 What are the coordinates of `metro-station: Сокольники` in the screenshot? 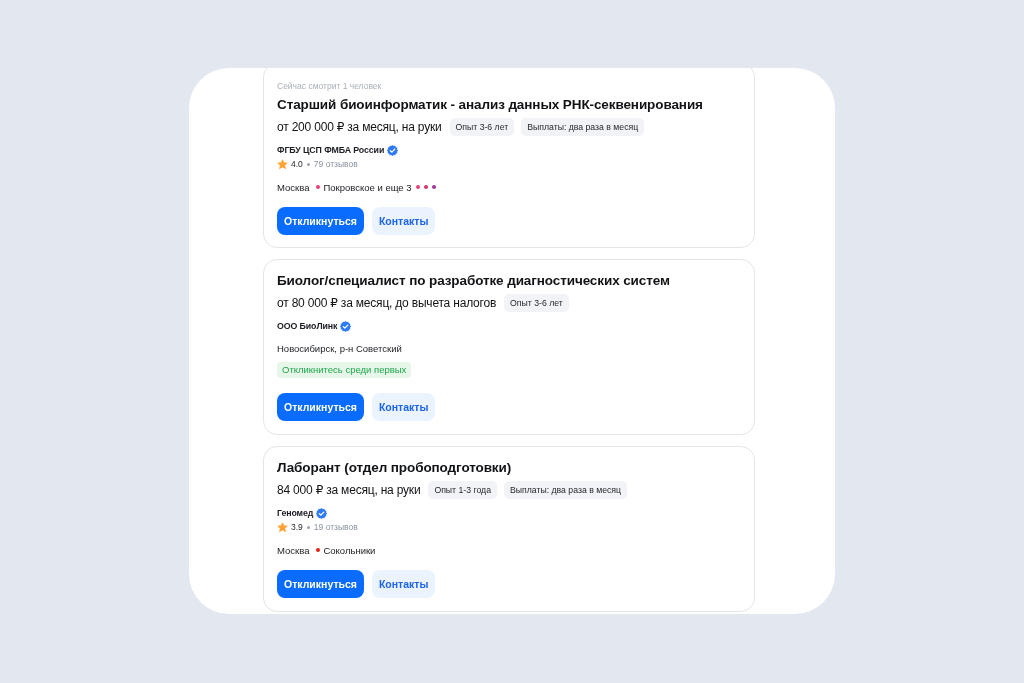 It's located at (349, 550).